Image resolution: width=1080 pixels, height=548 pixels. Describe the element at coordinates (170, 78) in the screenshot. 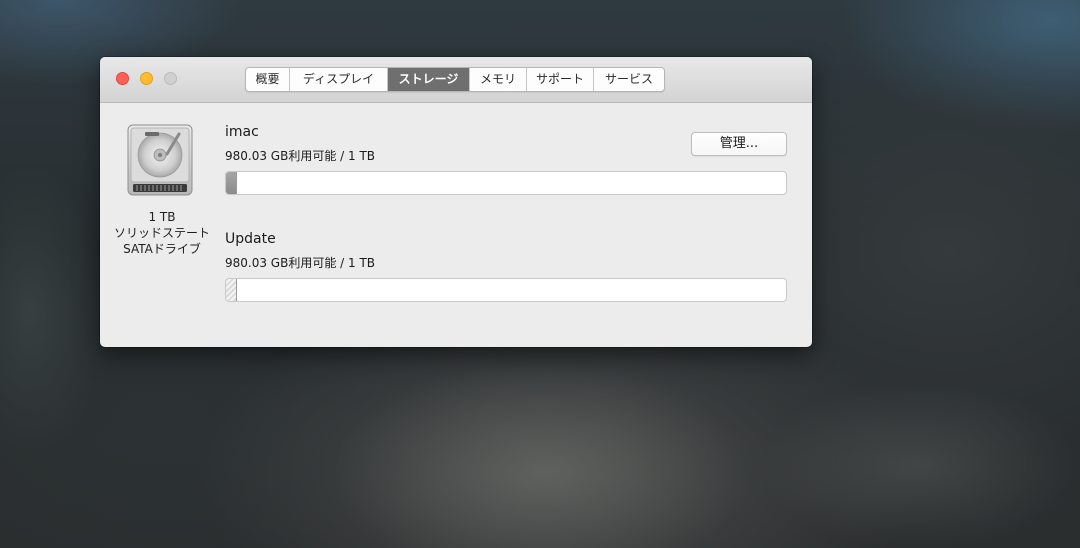

I see `zoom-button` at that location.